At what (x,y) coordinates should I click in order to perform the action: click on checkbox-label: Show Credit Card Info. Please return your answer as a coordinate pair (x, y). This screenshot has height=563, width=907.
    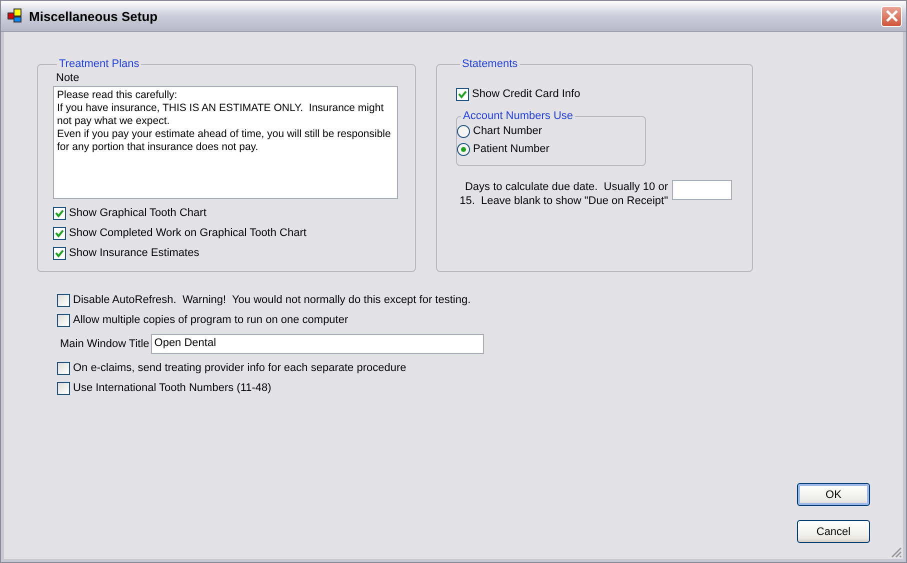
    Looking at the image, I should click on (526, 94).